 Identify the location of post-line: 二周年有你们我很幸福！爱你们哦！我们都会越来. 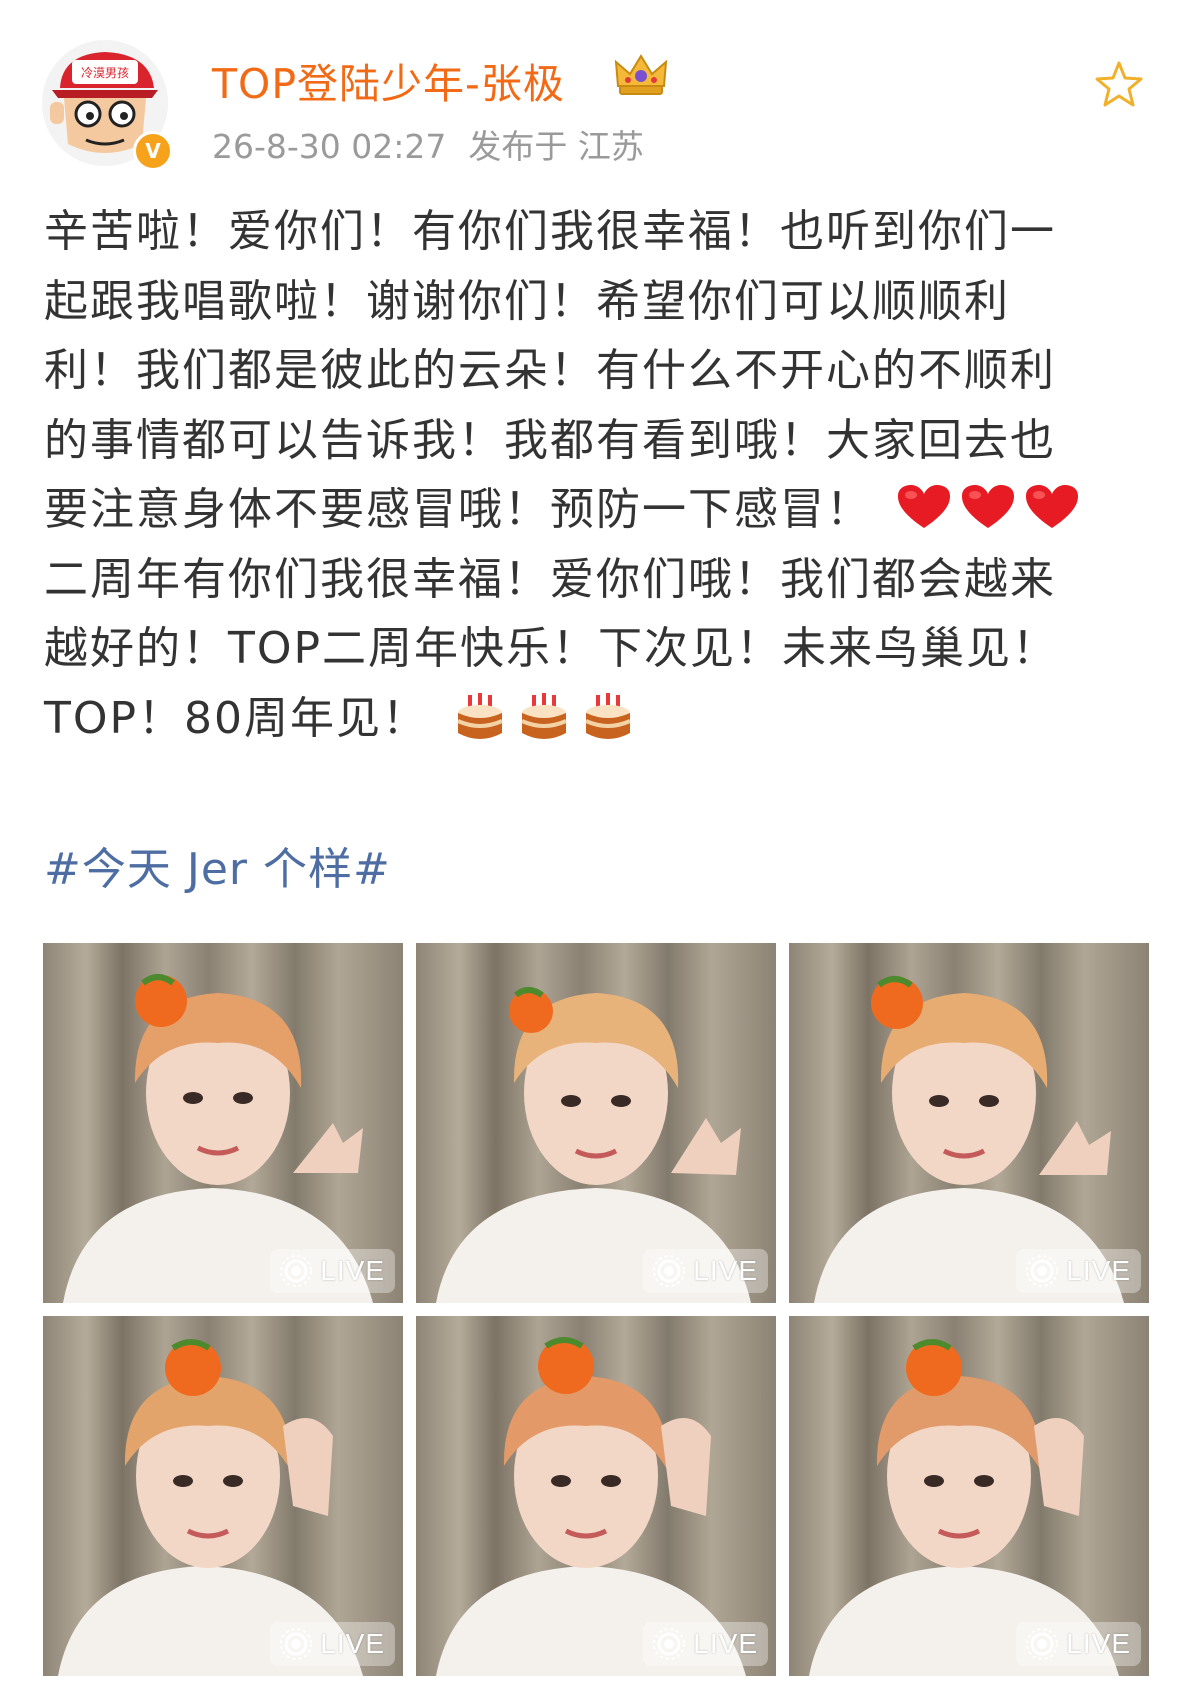
(550, 579).